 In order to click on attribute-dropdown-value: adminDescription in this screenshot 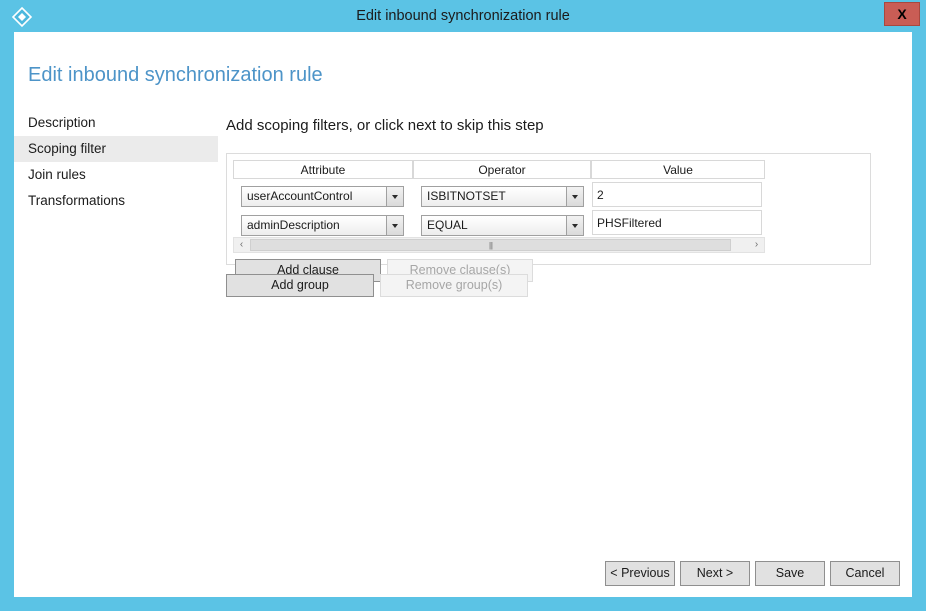, I will do `click(293, 225)`.